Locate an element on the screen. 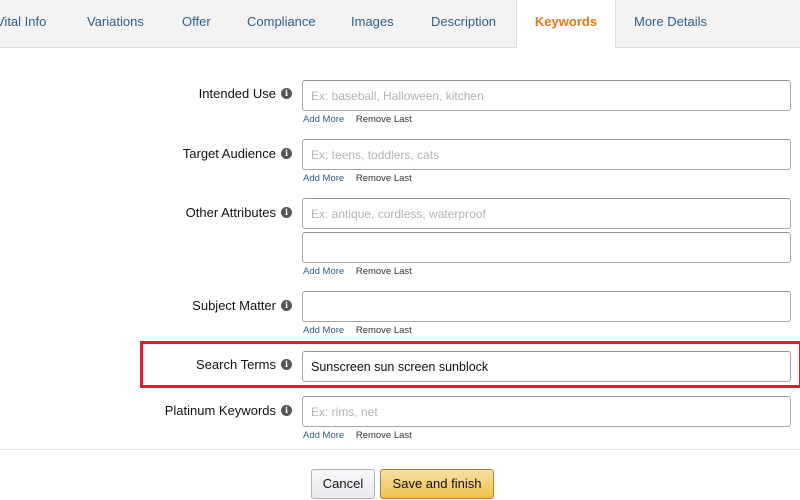 Image resolution: width=800 pixels, height=500 pixels. intended-use-label: Intended Use i is located at coordinates (245, 93).